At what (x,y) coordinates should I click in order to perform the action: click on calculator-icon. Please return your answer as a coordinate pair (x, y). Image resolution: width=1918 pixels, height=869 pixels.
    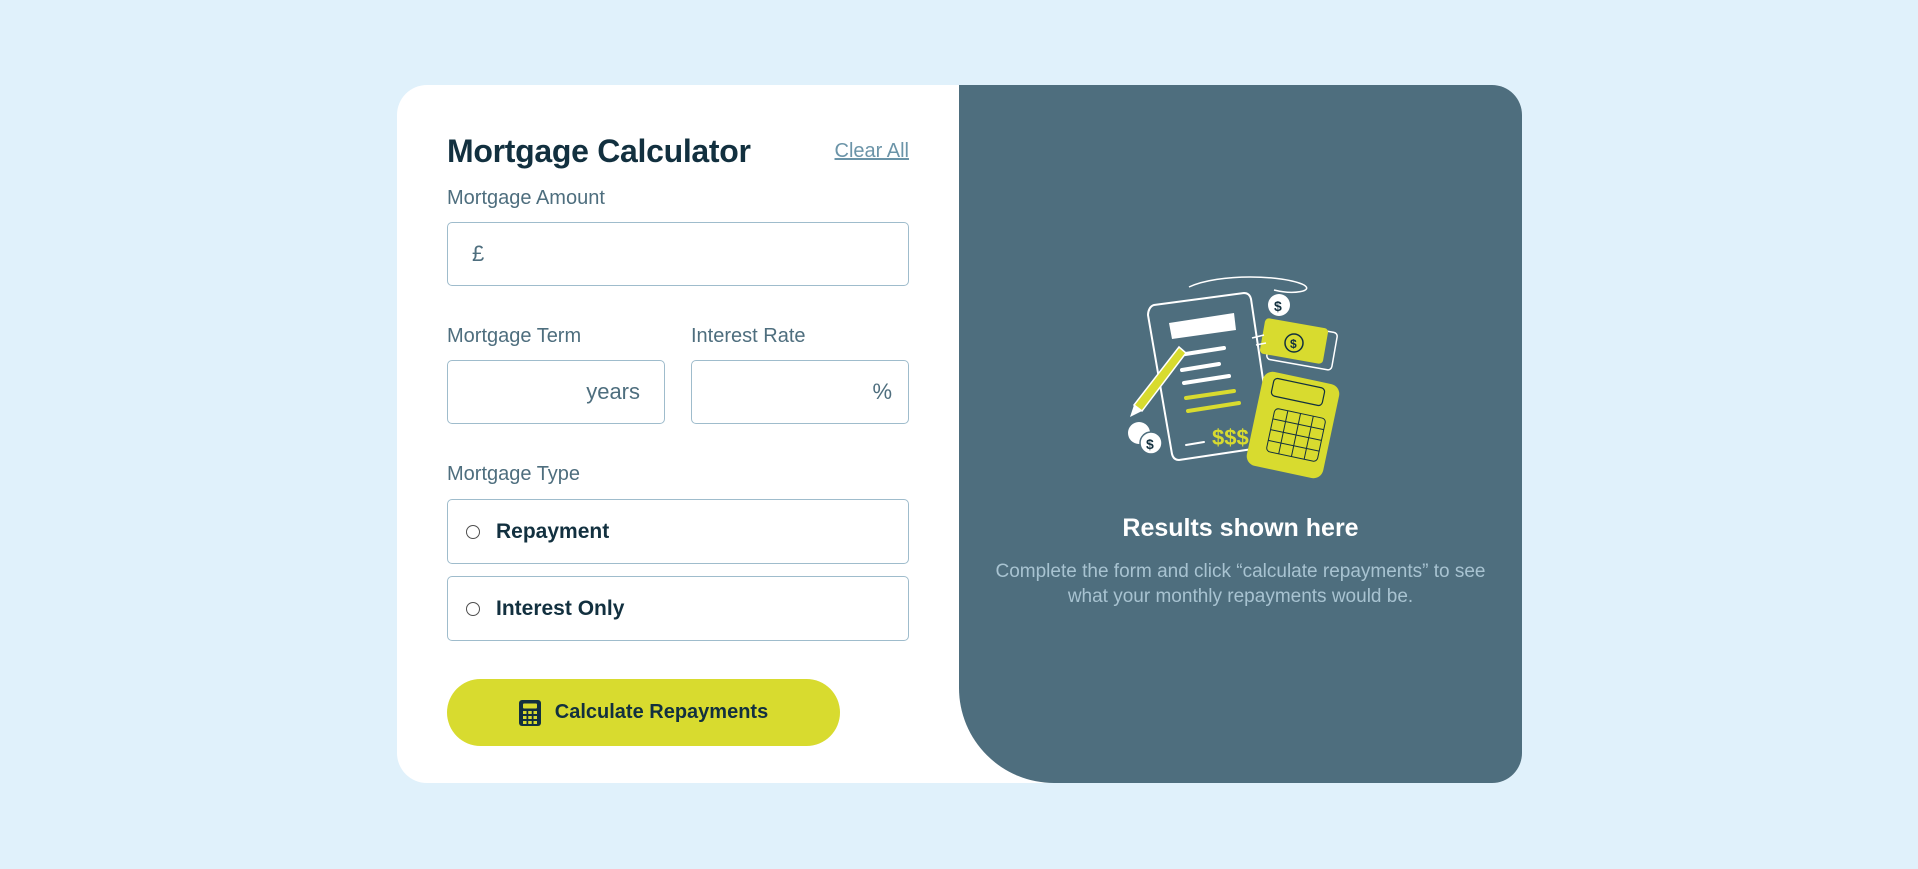
    Looking at the image, I should click on (529, 712).